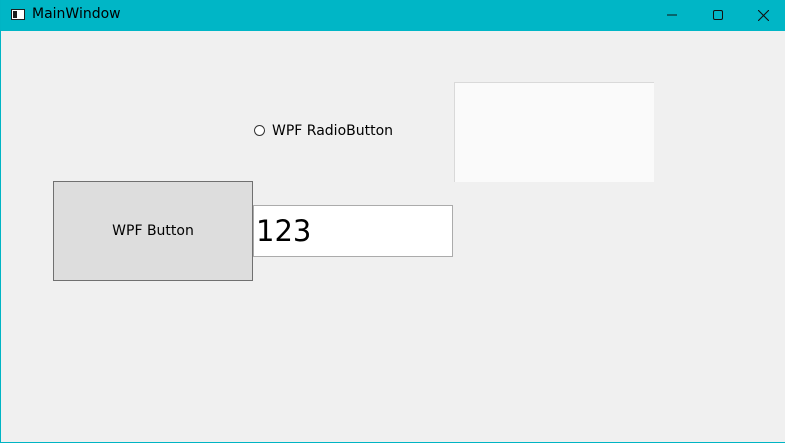 The width and height of the screenshot is (785, 443). I want to click on text-input, so click(353, 231).